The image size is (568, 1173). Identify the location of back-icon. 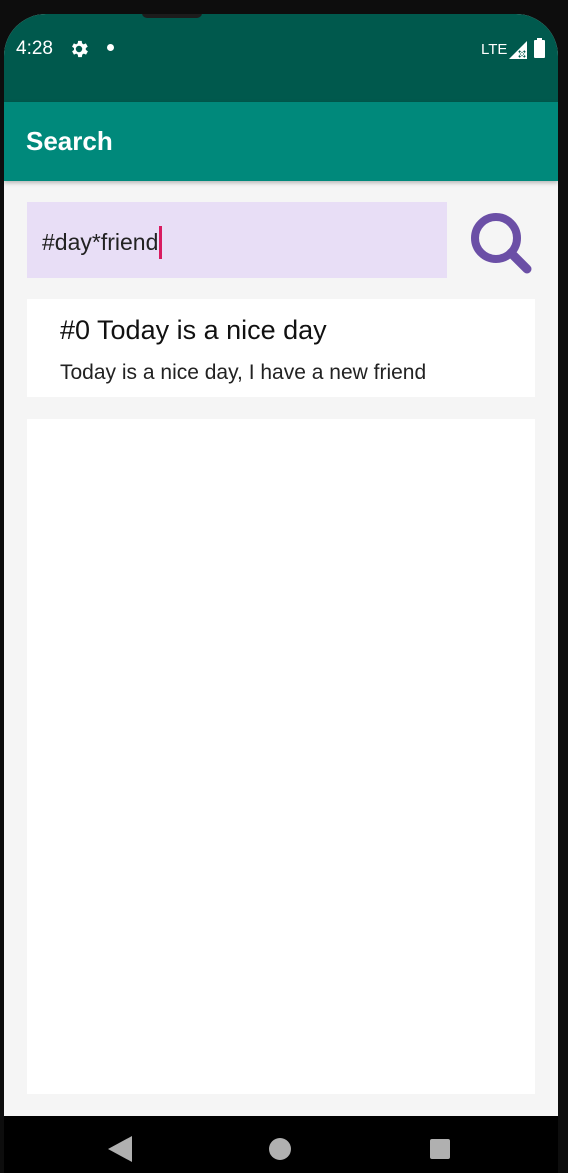
(120, 1149).